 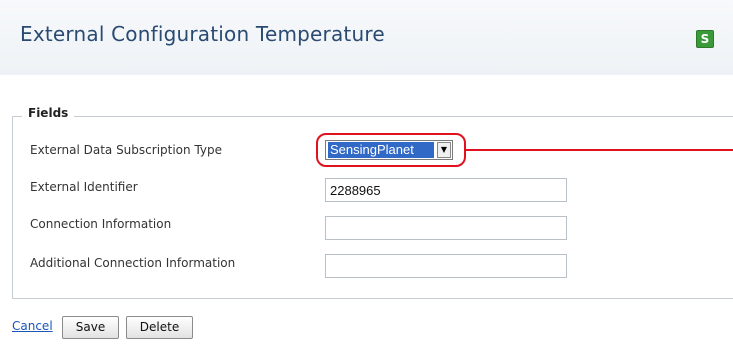 I want to click on callout-line, so click(x=599, y=150).